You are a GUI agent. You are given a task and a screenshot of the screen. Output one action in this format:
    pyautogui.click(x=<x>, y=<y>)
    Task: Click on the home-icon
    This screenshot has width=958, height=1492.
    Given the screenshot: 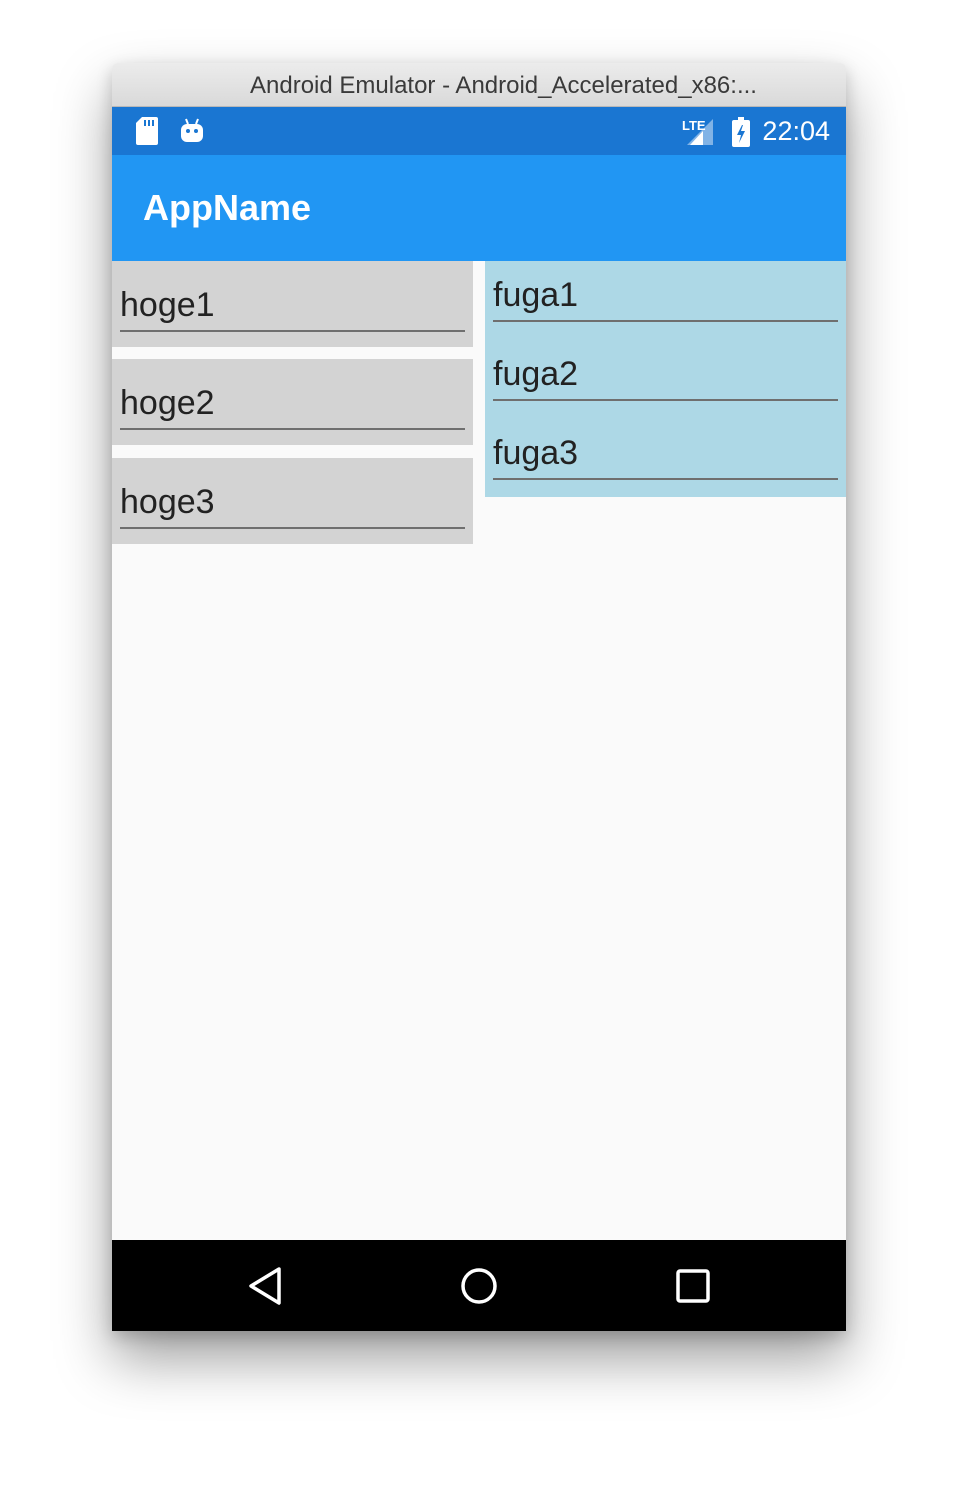 What is the action you would take?
    pyautogui.click(x=479, y=1286)
    